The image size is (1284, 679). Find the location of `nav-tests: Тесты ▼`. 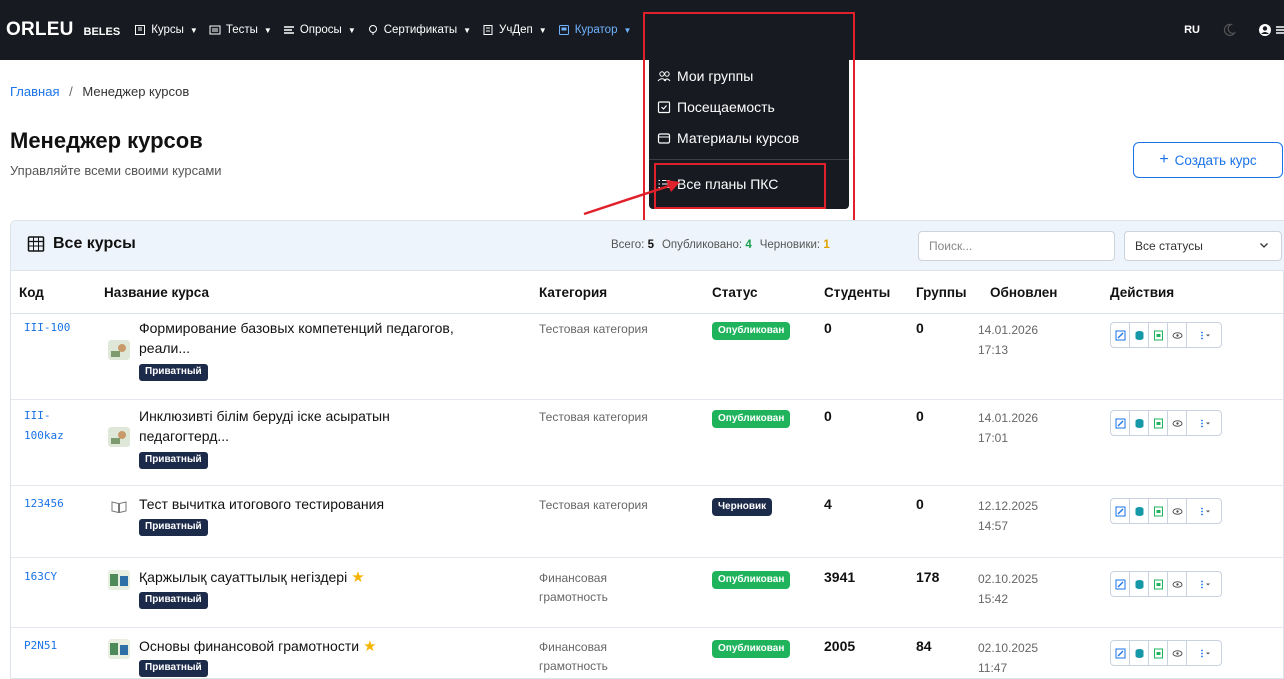

nav-tests: Тесты ▼ is located at coordinates (240, 30).